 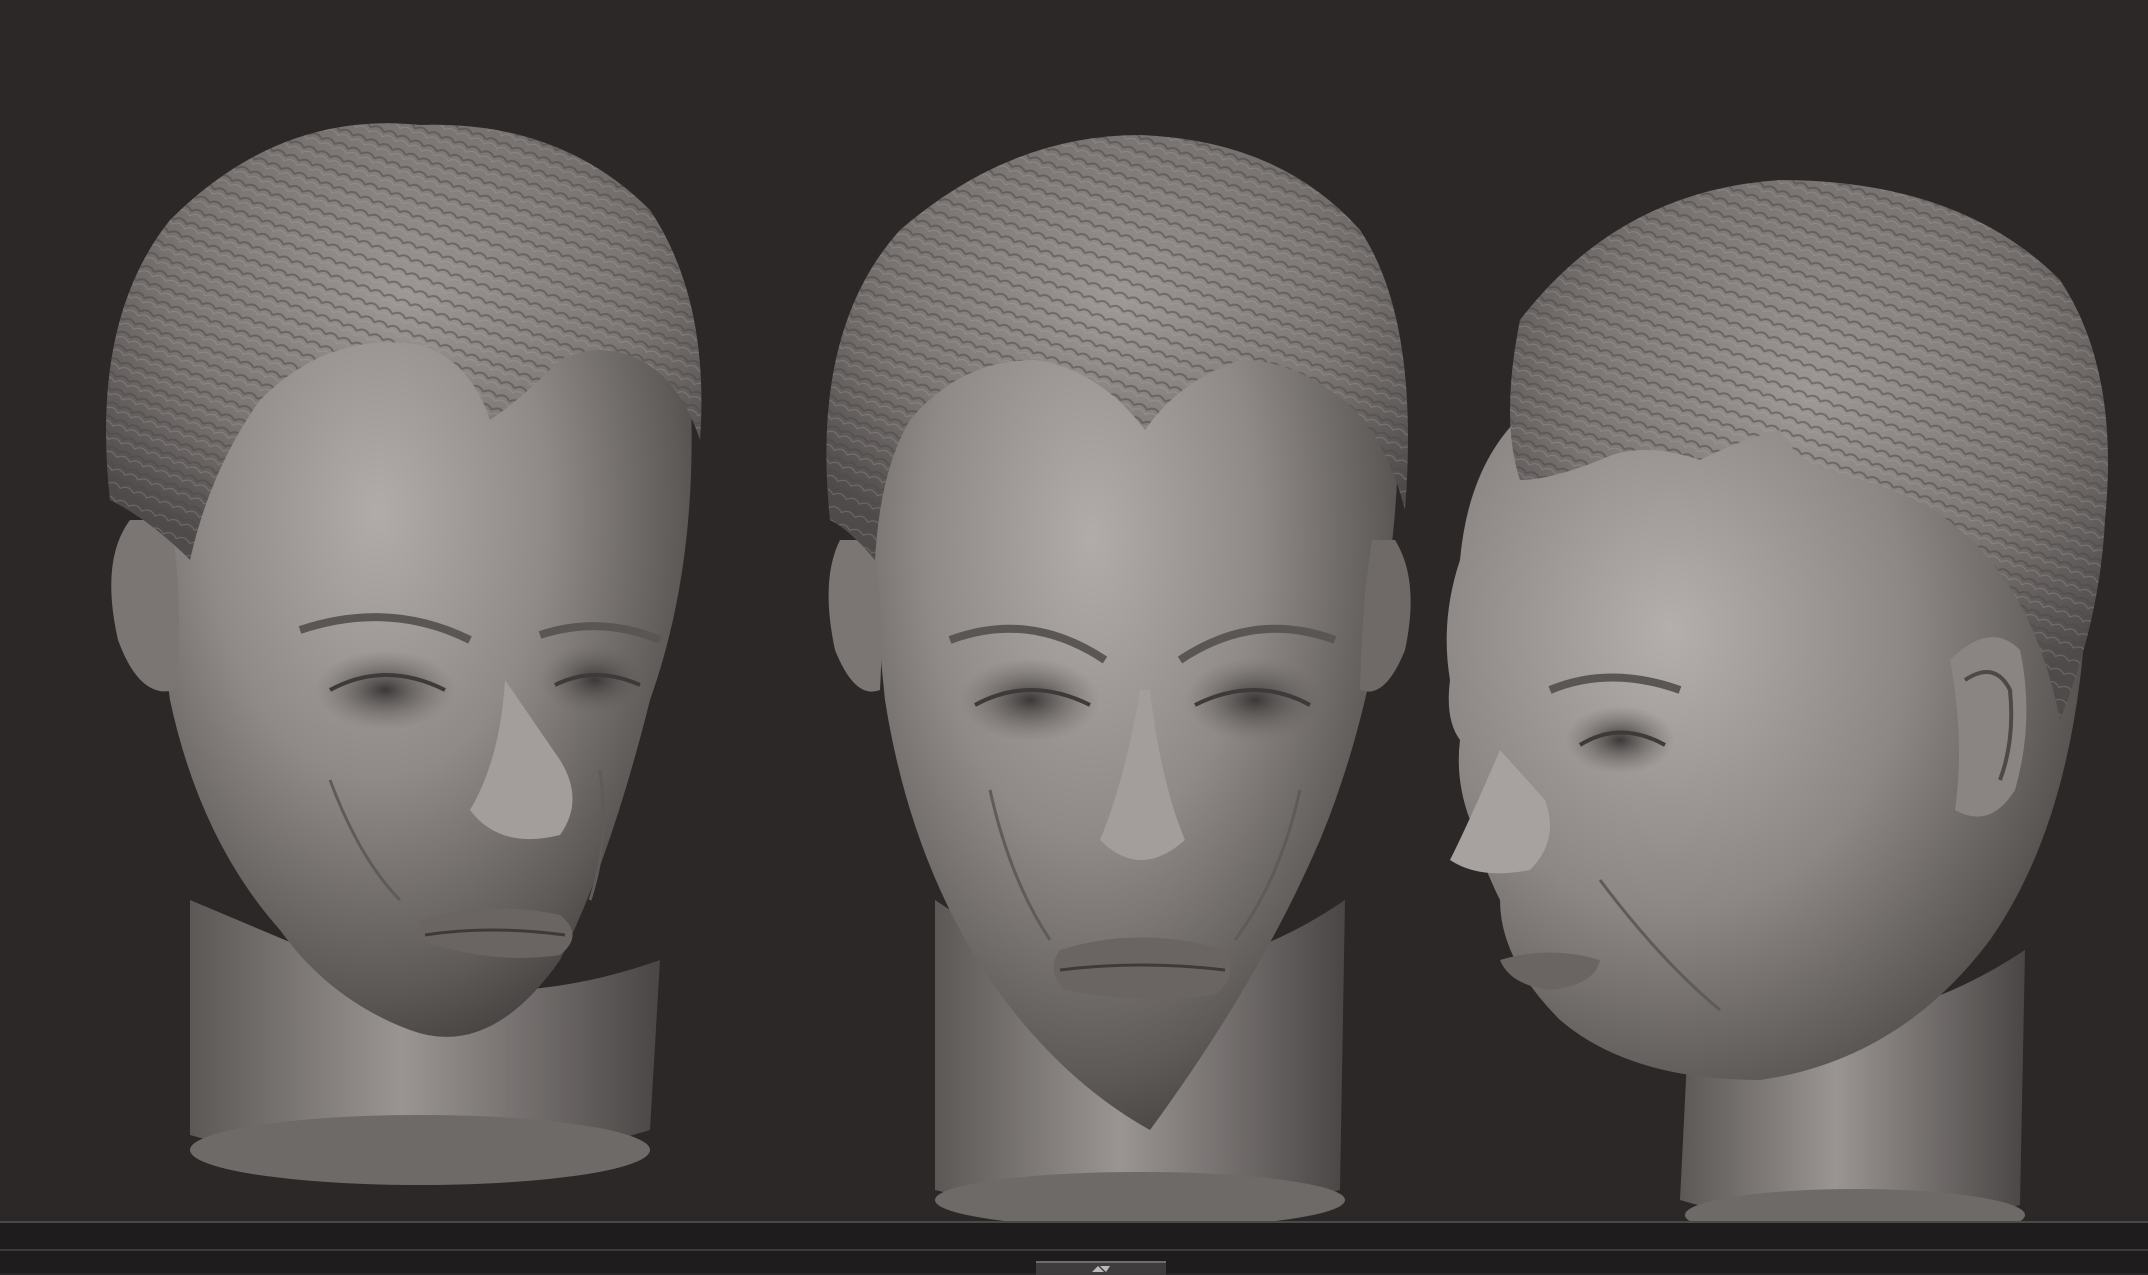 I want to click on shelf-divider, so click(x=1074, y=1250).